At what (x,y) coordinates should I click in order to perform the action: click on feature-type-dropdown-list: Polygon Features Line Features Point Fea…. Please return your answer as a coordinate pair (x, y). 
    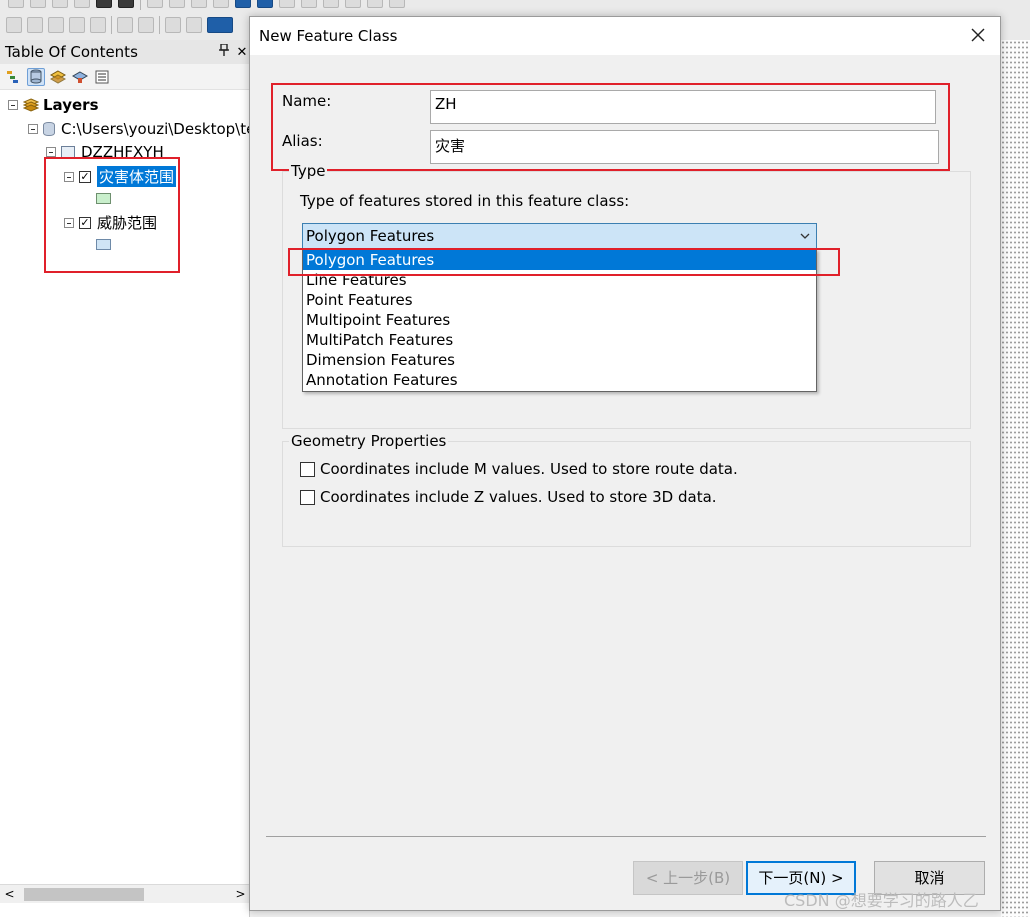
    Looking at the image, I should click on (559, 320).